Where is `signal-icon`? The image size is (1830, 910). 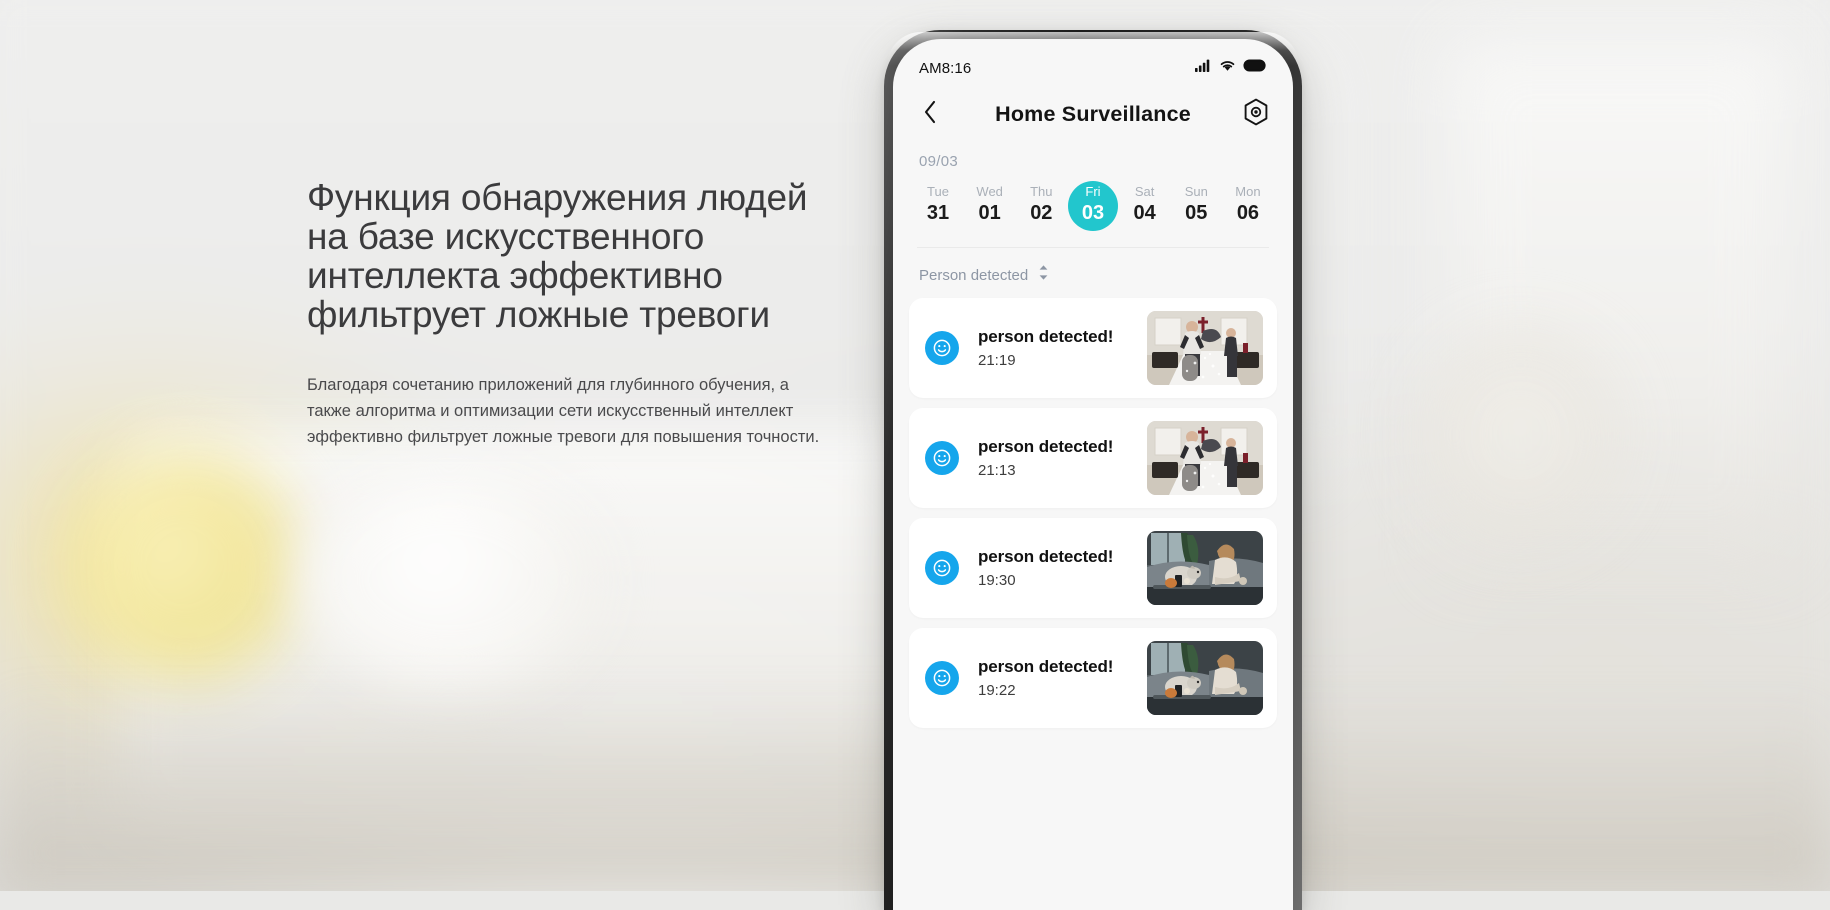 signal-icon is located at coordinates (1203, 68).